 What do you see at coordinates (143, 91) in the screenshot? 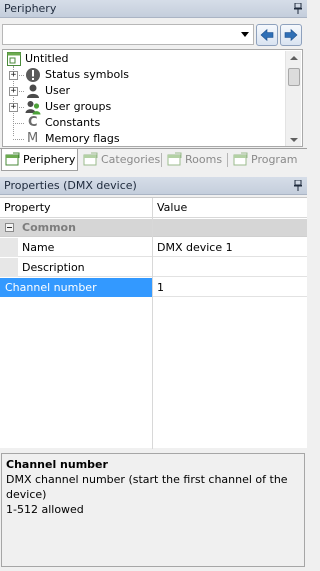
I see `tree-item-user: + User` at bounding box center [143, 91].